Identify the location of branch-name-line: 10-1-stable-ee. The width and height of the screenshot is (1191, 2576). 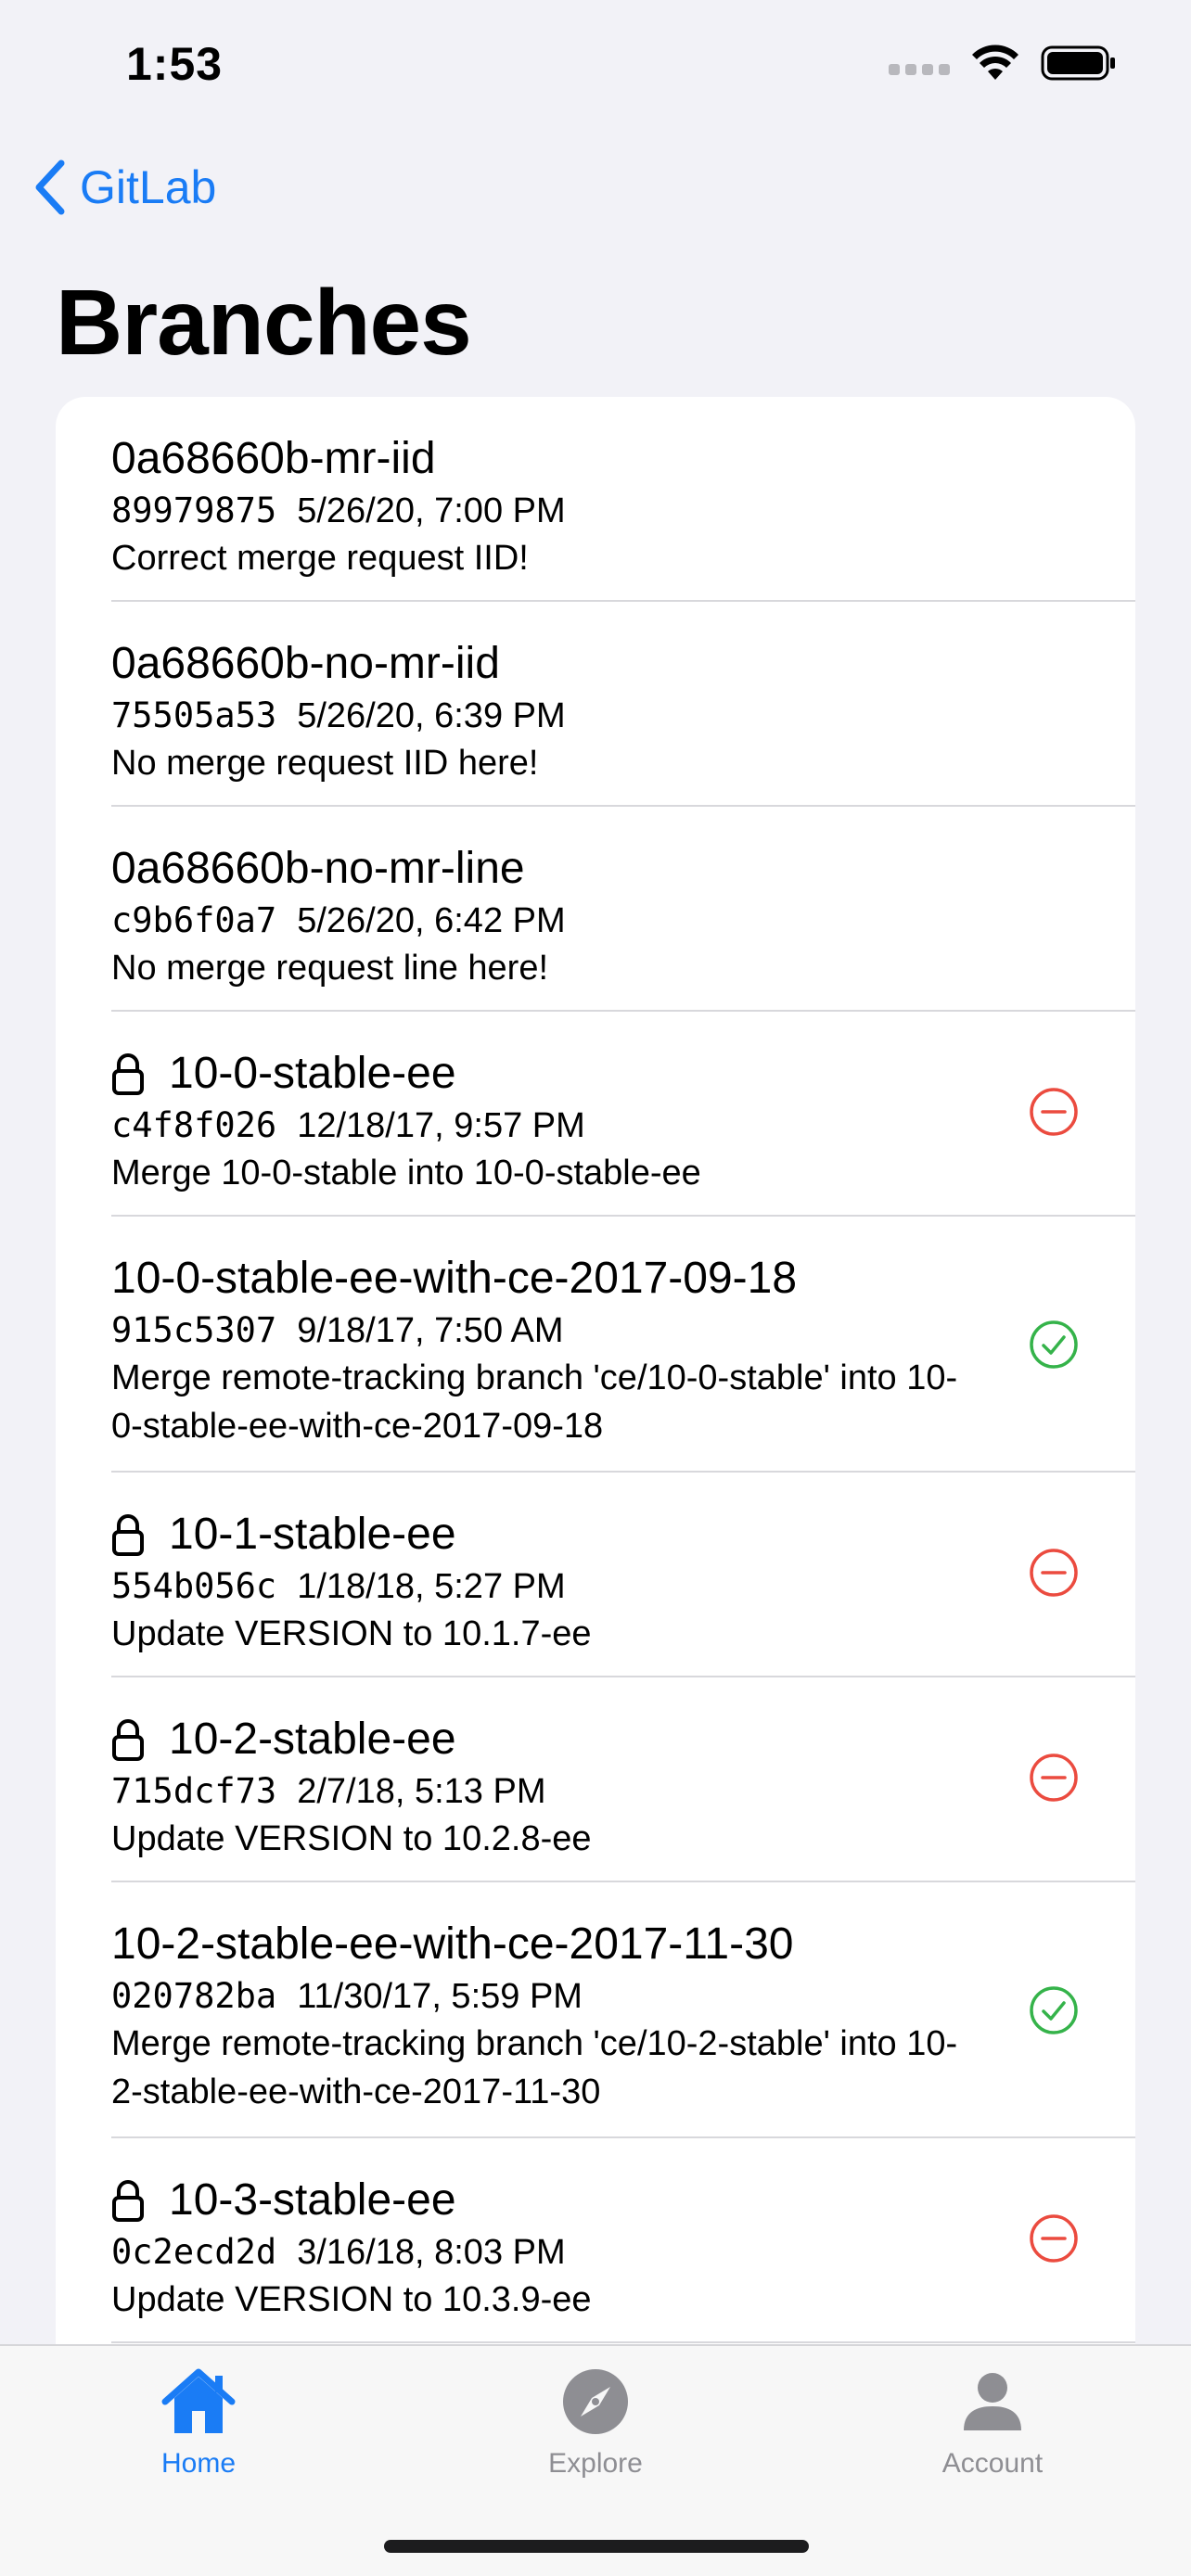
(549, 1534).